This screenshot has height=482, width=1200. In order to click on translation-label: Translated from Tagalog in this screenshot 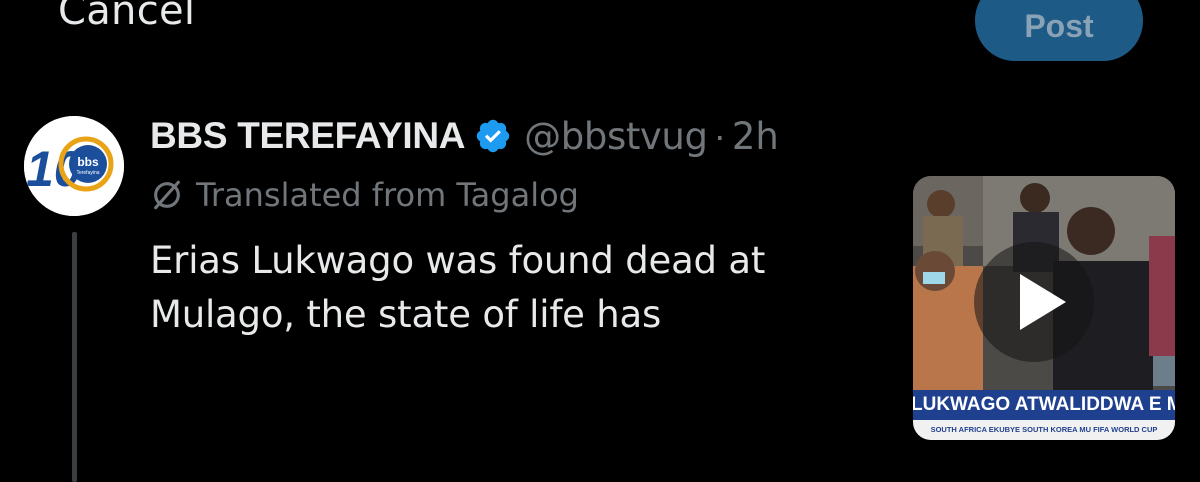, I will do `click(387, 195)`.